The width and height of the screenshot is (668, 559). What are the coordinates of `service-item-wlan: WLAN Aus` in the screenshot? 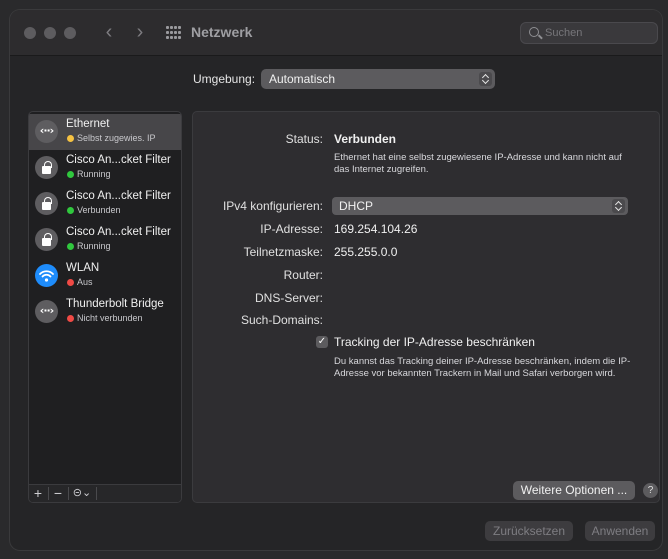 It's located at (105, 276).